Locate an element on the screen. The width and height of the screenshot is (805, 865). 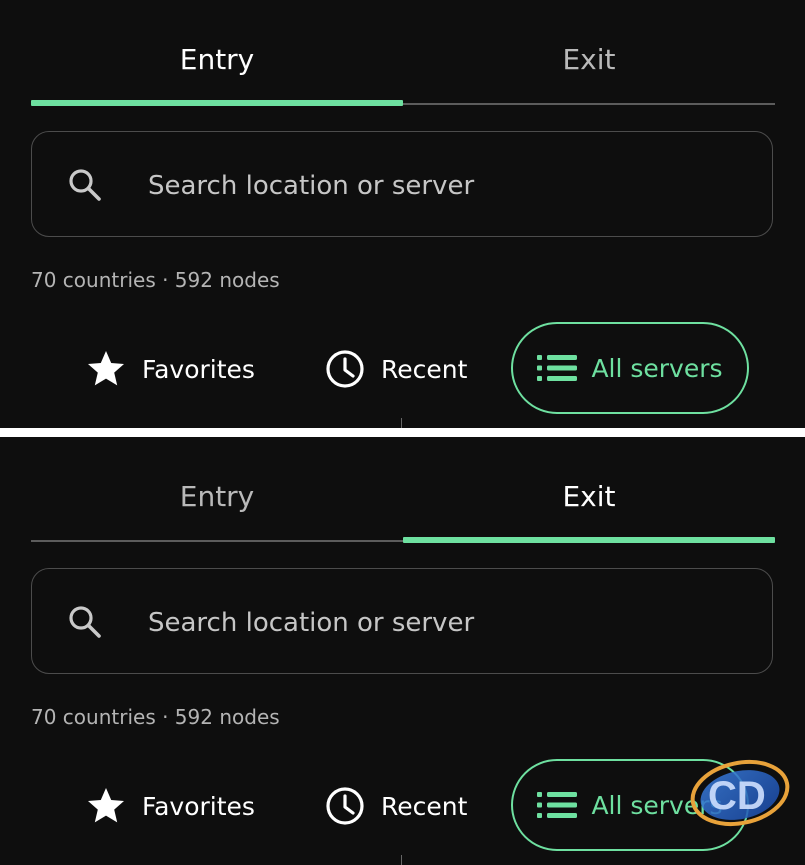
watermark-logo-icon: CD is located at coordinates (740, 793).